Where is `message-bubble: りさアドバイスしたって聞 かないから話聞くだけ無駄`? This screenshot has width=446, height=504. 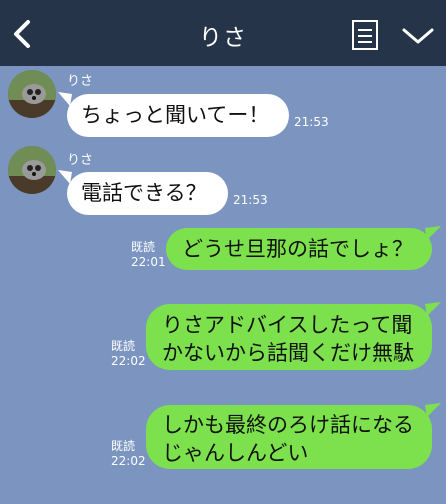
message-bubble: りさアドバイスしたって聞 かないから話聞くだけ無駄 is located at coordinates (289, 337).